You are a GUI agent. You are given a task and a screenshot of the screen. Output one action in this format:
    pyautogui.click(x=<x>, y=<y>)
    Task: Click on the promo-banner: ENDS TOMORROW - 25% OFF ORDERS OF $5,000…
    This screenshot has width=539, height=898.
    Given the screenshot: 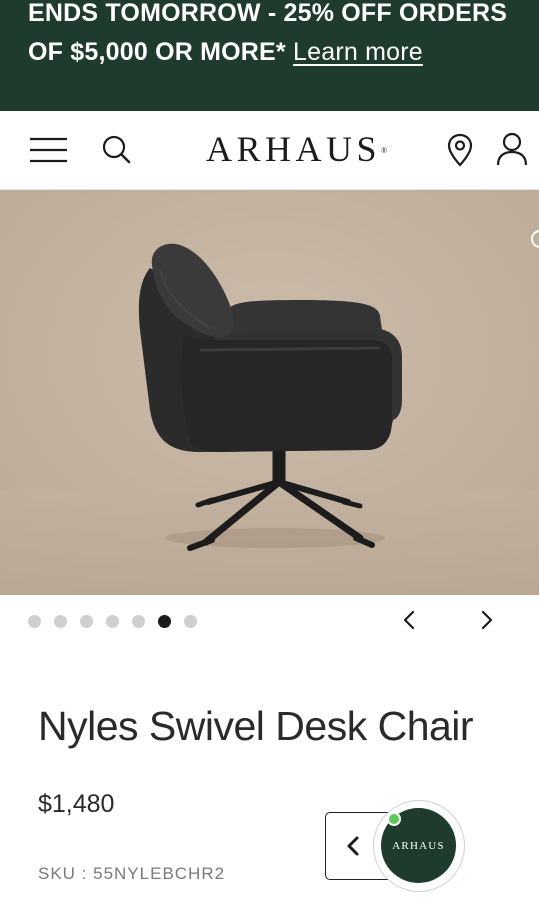 What is the action you would take?
    pyautogui.click(x=269, y=55)
    